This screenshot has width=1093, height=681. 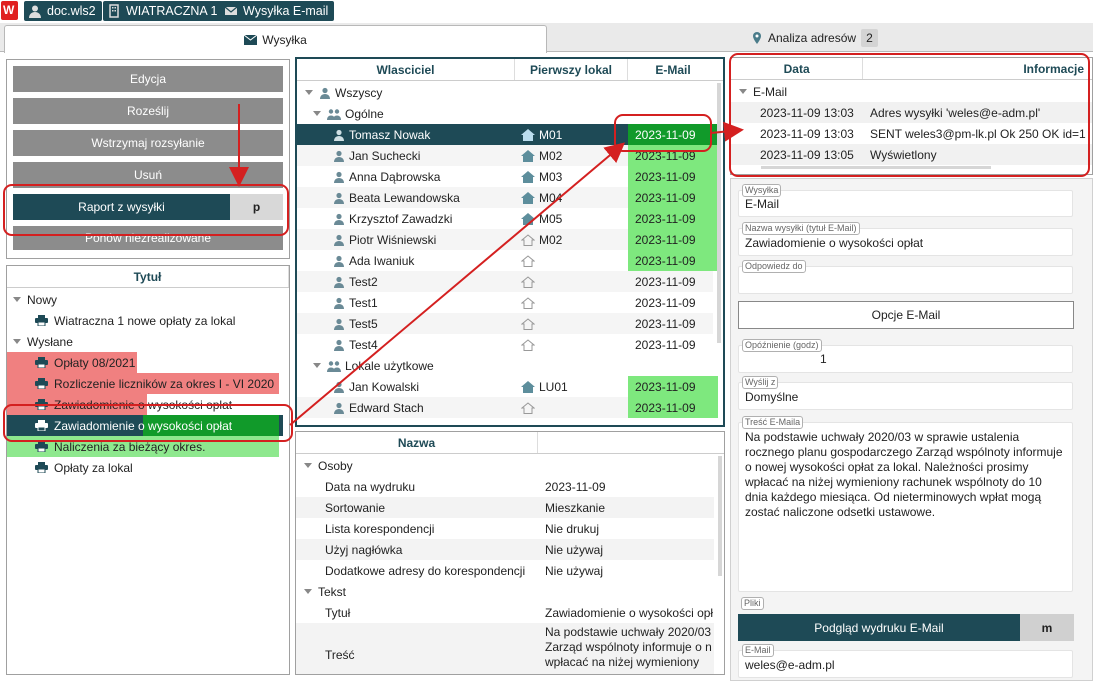 I want to click on log-header: Data Informacje, so click(x=911, y=69).